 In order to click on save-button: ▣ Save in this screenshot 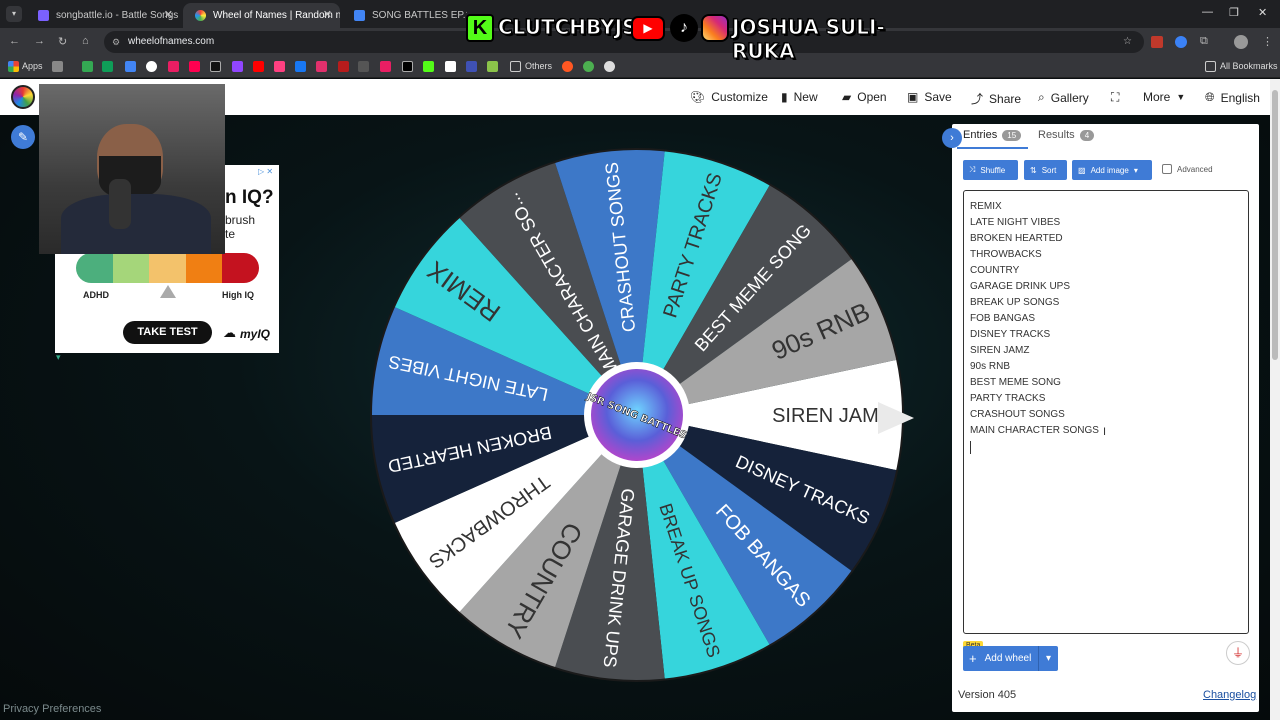, I will do `click(929, 97)`.